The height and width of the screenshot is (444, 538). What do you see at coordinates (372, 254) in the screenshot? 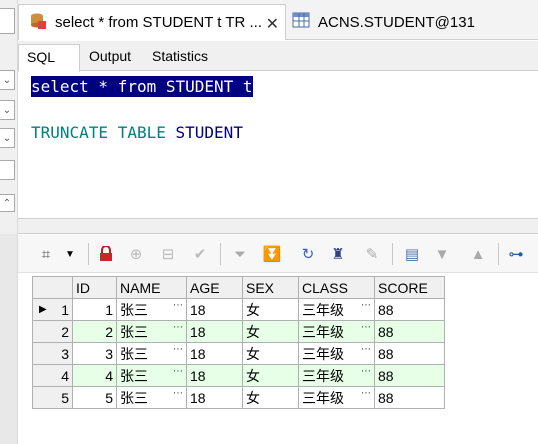
I see `clear-icon: ✎` at bounding box center [372, 254].